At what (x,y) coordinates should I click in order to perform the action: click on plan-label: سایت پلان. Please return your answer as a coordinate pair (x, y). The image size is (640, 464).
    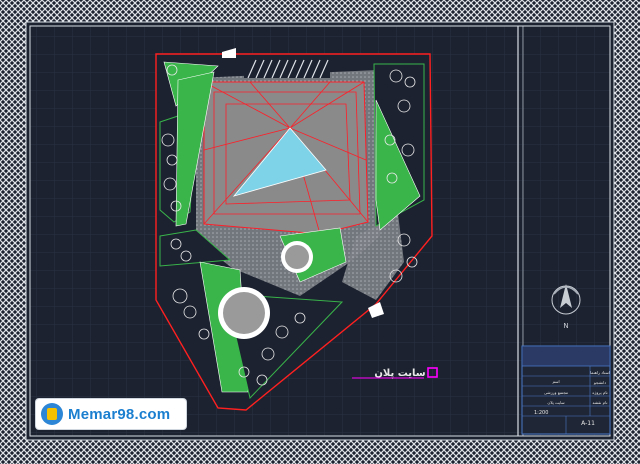
    Looking at the image, I should click on (399, 373).